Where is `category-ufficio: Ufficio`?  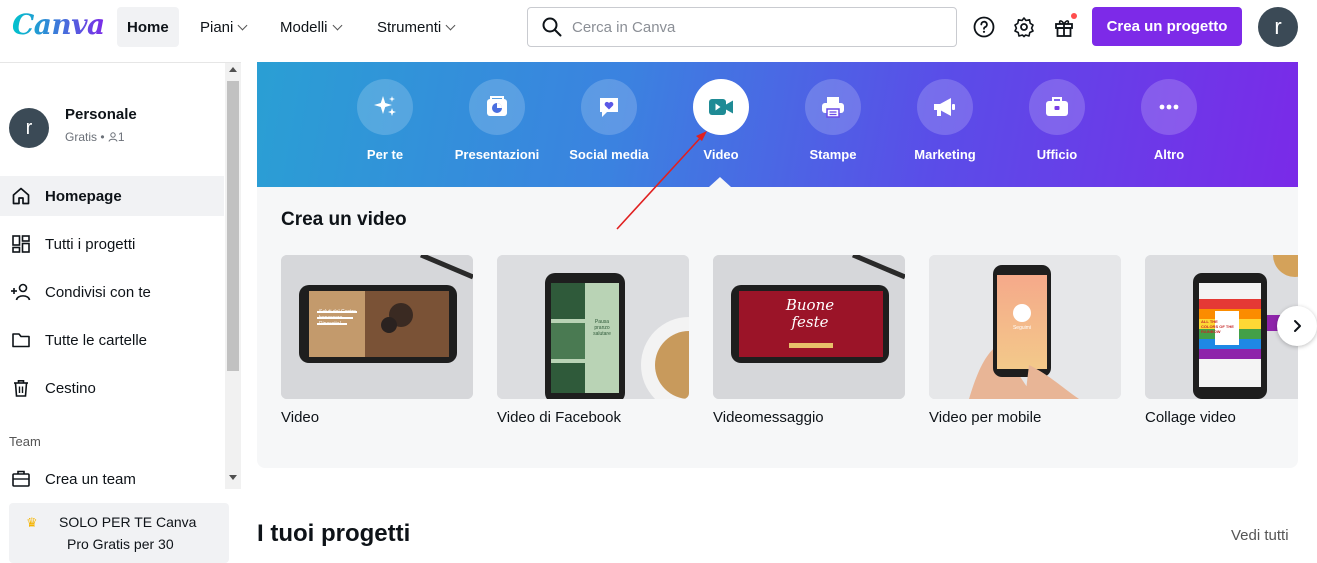
category-ufficio: Ufficio is located at coordinates (1057, 120).